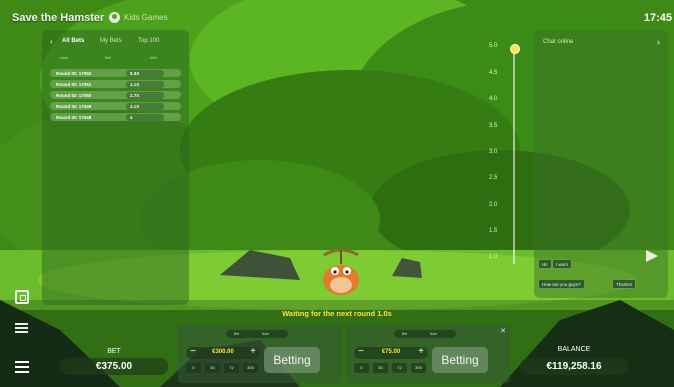  Describe the element at coordinates (135, 95) in the screenshot. I see `multiplier-value: 2.7X` at that location.